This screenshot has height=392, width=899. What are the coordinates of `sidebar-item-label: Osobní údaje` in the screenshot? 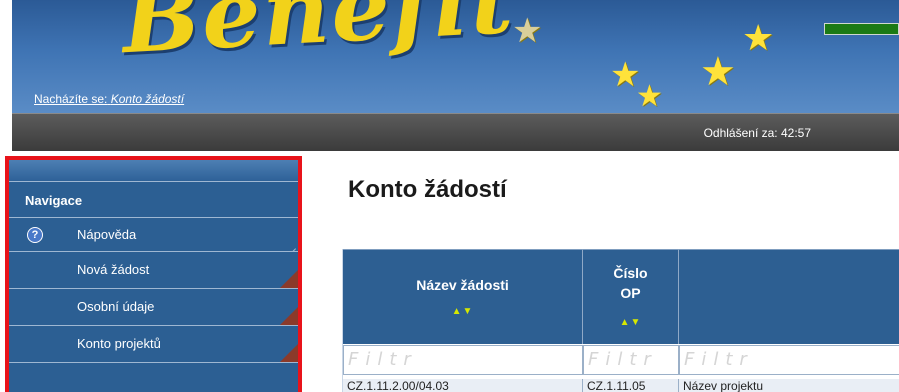 It's located at (116, 306).